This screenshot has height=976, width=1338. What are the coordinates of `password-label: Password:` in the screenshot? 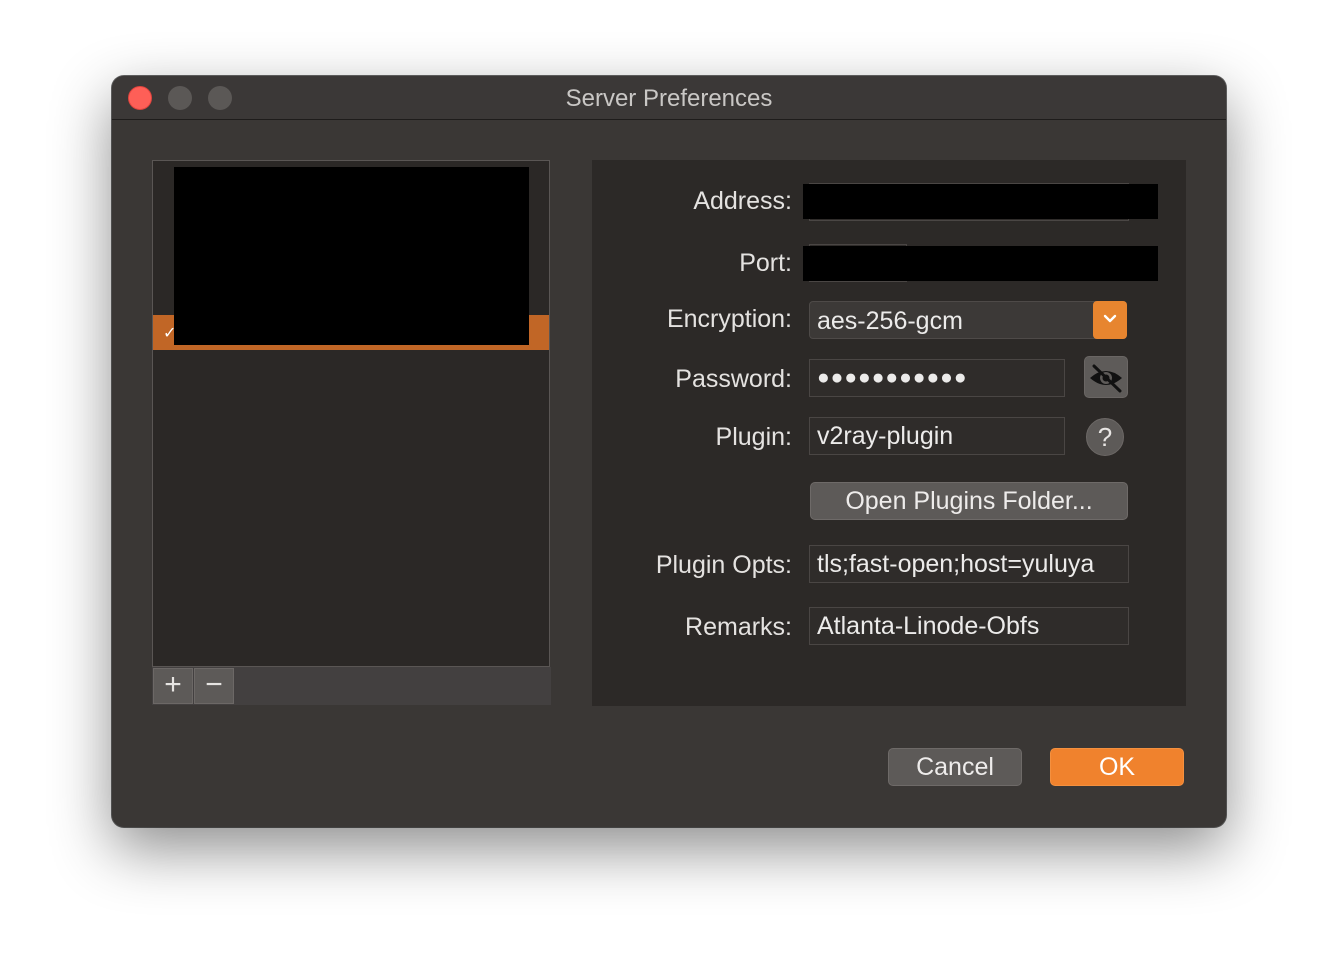 It's located at (733, 379).